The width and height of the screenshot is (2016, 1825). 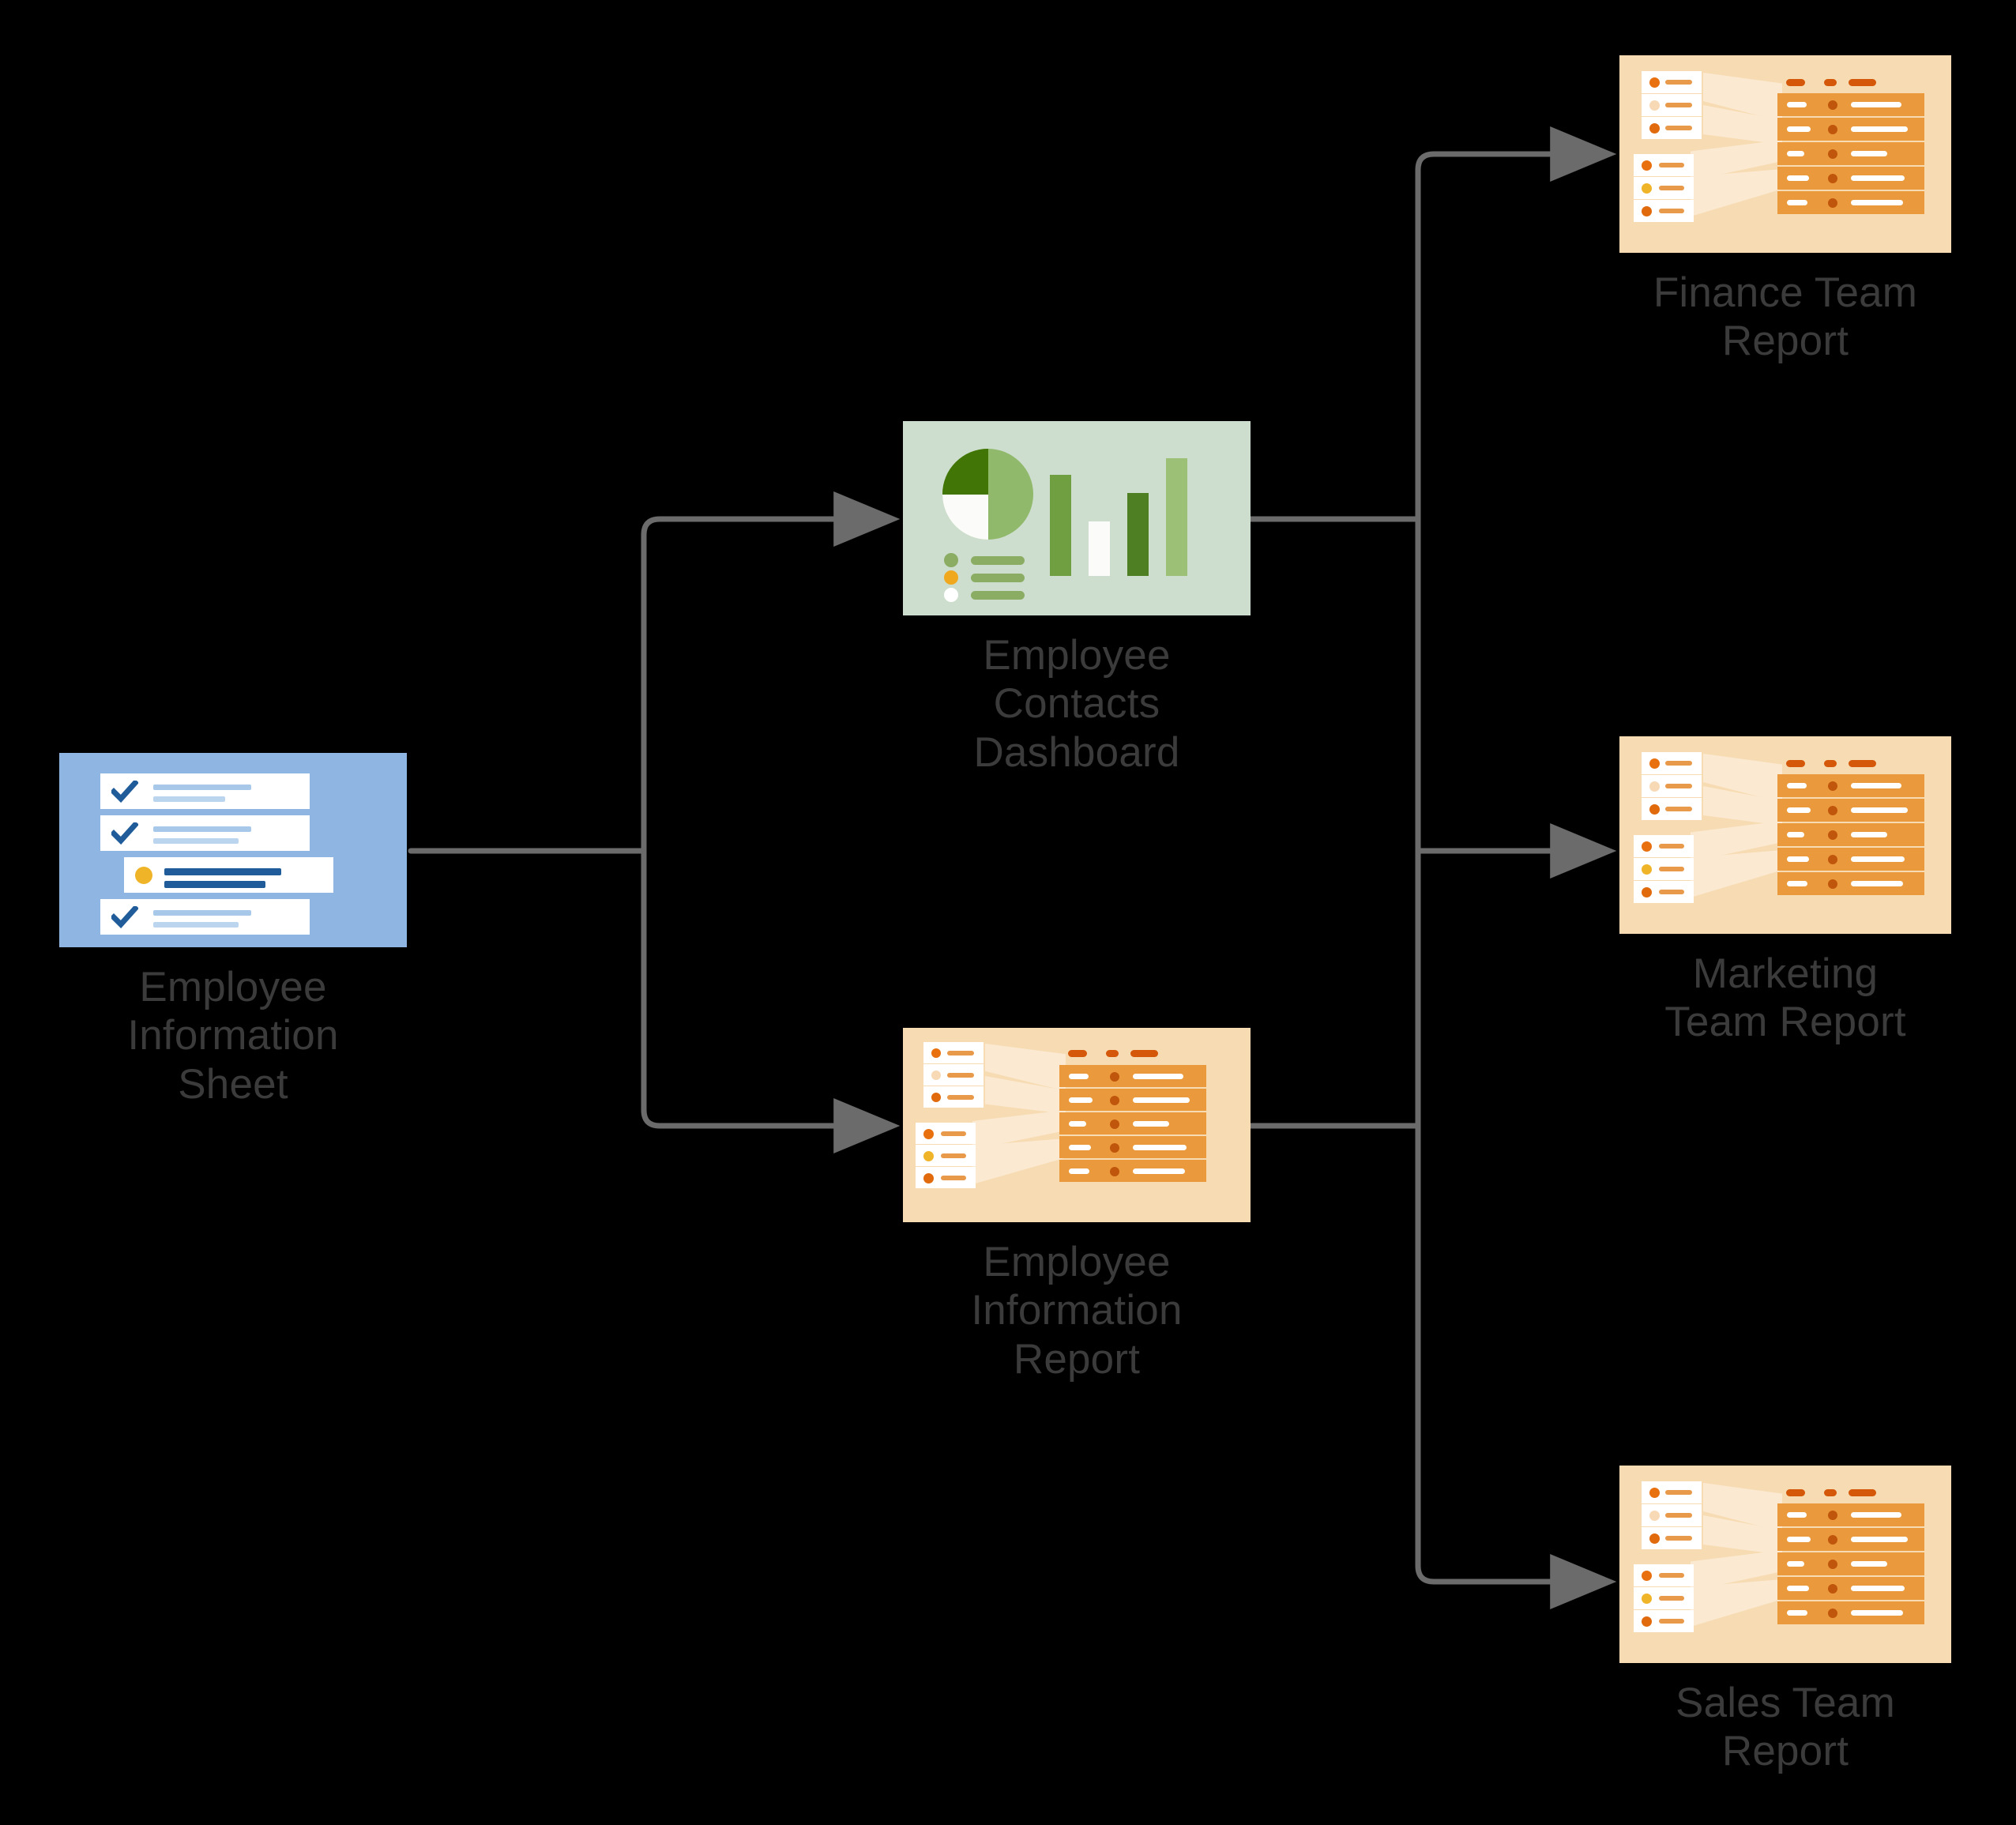 What do you see at coordinates (1785, 317) in the screenshot?
I see `node-label: Finance Team Report` at bounding box center [1785, 317].